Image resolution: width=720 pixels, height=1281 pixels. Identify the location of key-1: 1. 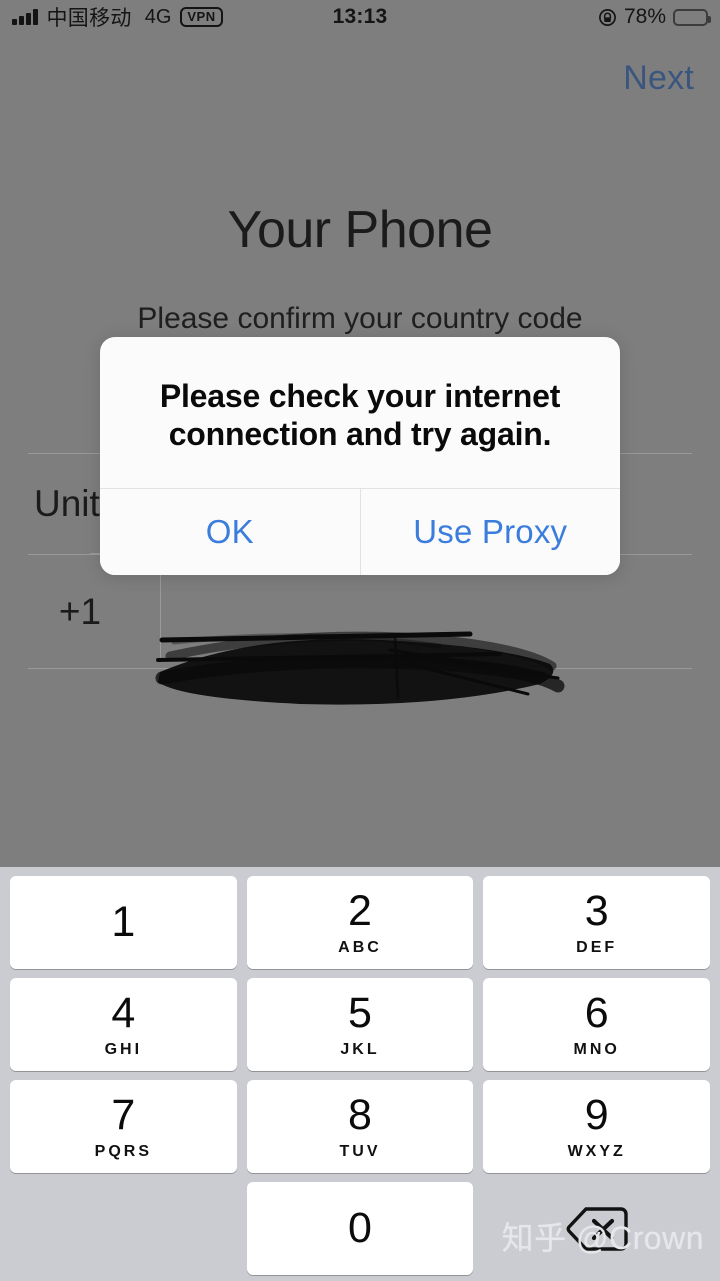
(123, 922).